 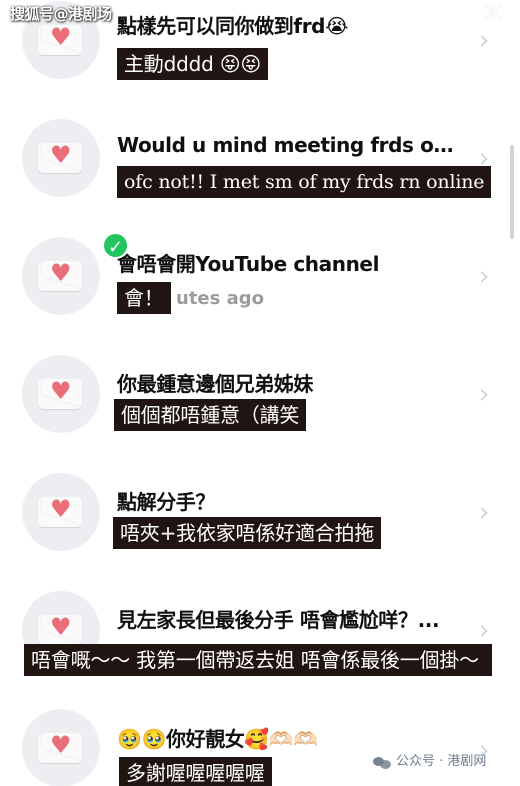 What do you see at coordinates (193, 64) in the screenshot?
I see `answer-text: 主動dddd 😝😝` at bounding box center [193, 64].